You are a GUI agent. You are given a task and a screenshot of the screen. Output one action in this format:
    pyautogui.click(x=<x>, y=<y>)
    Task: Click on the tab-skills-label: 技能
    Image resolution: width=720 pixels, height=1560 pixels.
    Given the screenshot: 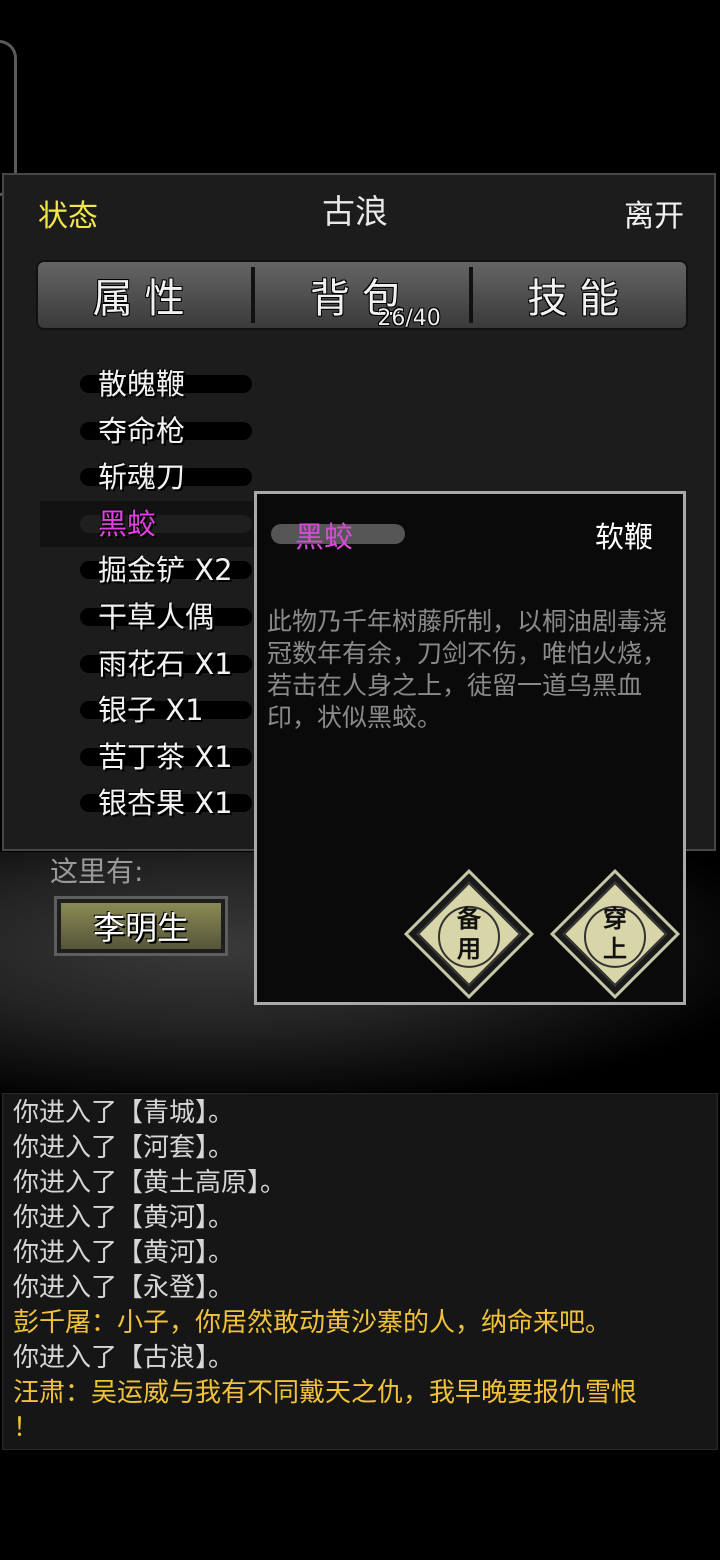 What is the action you would take?
    pyautogui.click(x=579, y=299)
    